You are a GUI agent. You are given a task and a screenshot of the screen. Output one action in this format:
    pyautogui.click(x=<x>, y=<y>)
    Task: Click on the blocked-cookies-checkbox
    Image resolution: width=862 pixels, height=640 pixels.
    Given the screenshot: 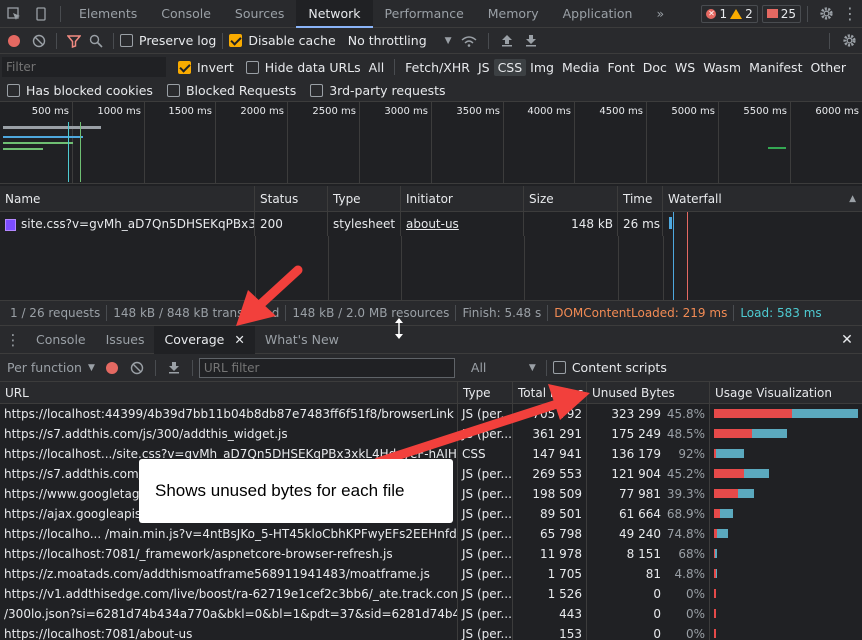 What is the action you would take?
    pyautogui.click(x=13, y=90)
    